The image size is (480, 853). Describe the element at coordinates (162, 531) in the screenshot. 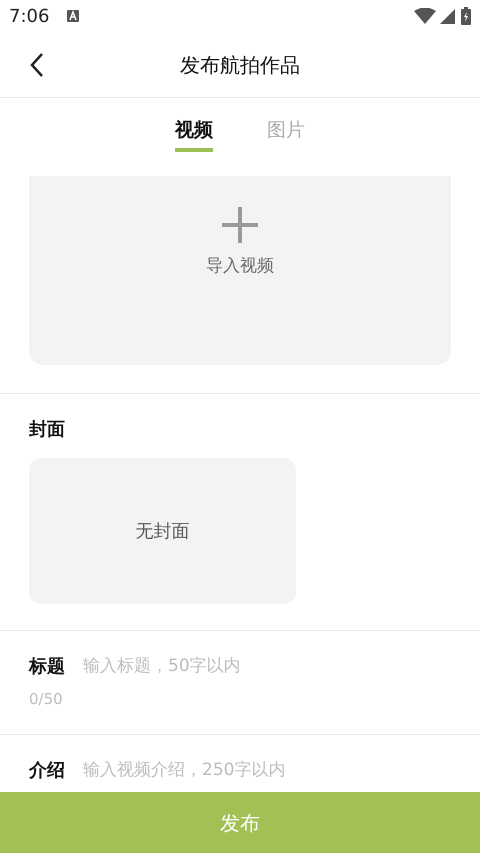

I see `cover-picker: 无封面` at that location.